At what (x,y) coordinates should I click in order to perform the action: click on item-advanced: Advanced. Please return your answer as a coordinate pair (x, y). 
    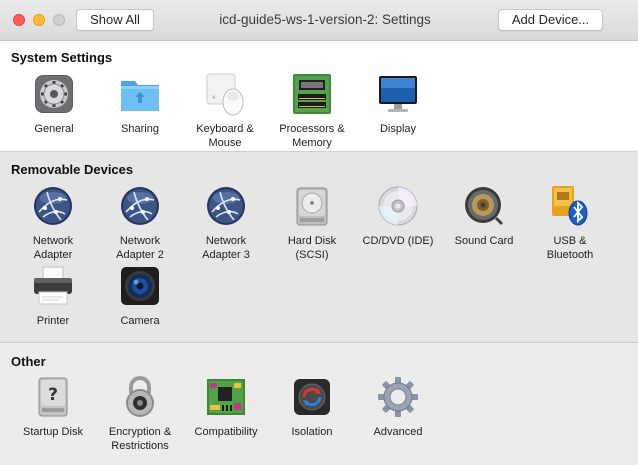
    Looking at the image, I should click on (398, 407).